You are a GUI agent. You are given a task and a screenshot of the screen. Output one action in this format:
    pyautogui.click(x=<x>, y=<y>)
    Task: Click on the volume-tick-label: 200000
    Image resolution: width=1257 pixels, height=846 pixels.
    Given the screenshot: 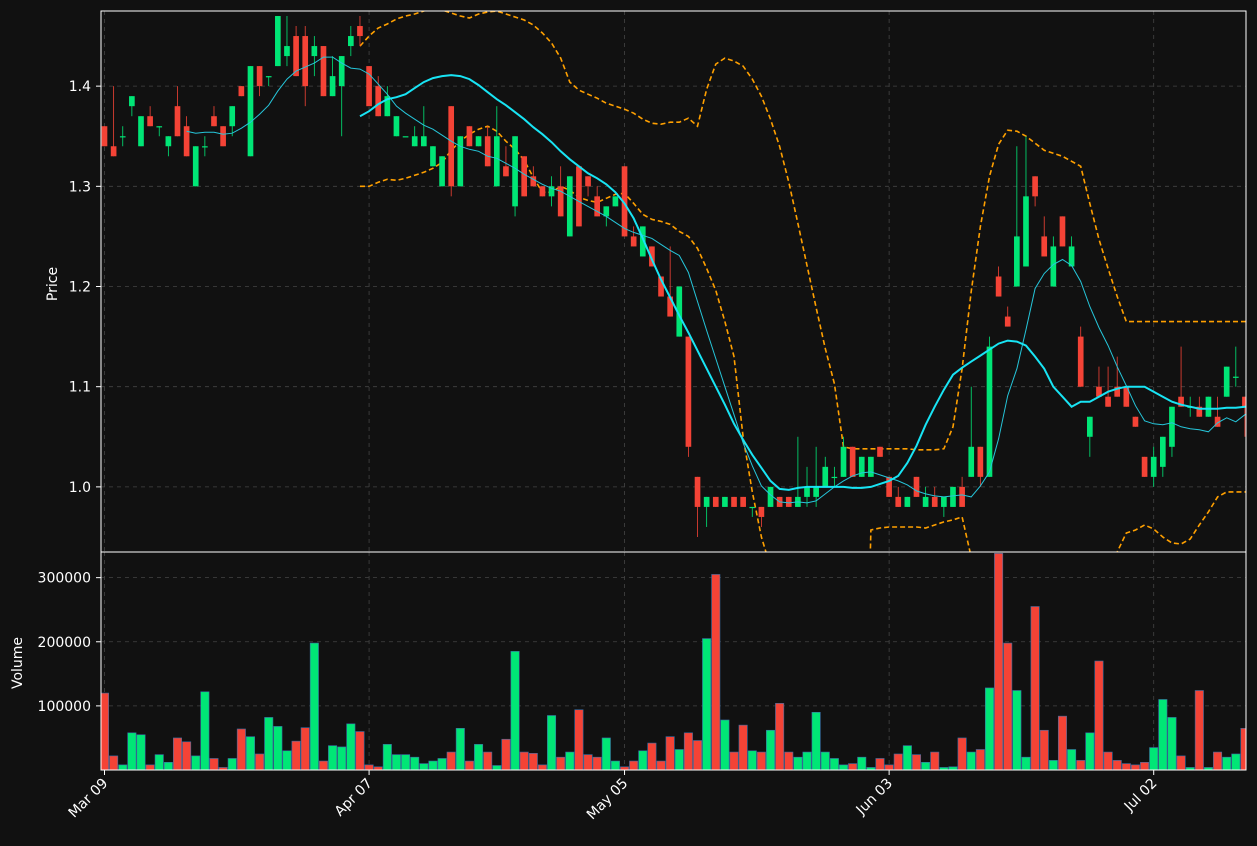 What is the action you would take?
    pyautogui.click(x=64, y=643)
    